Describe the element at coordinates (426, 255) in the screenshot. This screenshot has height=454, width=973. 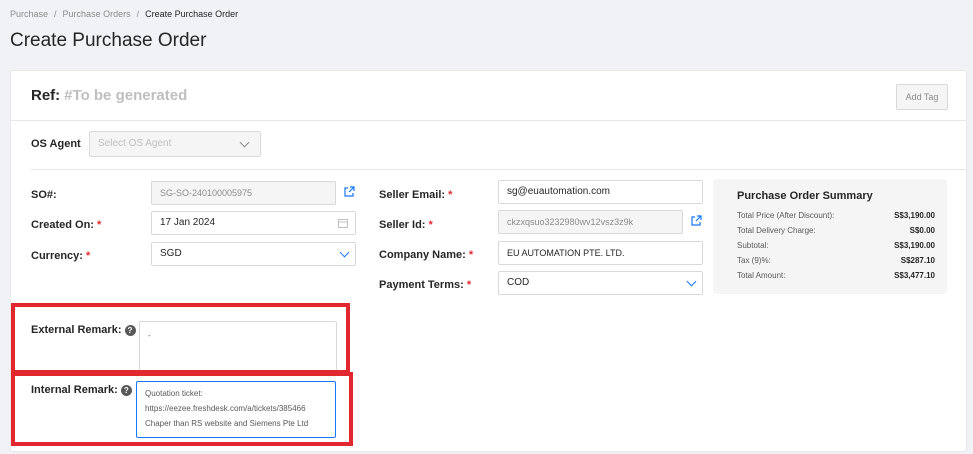
I see `company-name-label: Company Name: *` at that location.